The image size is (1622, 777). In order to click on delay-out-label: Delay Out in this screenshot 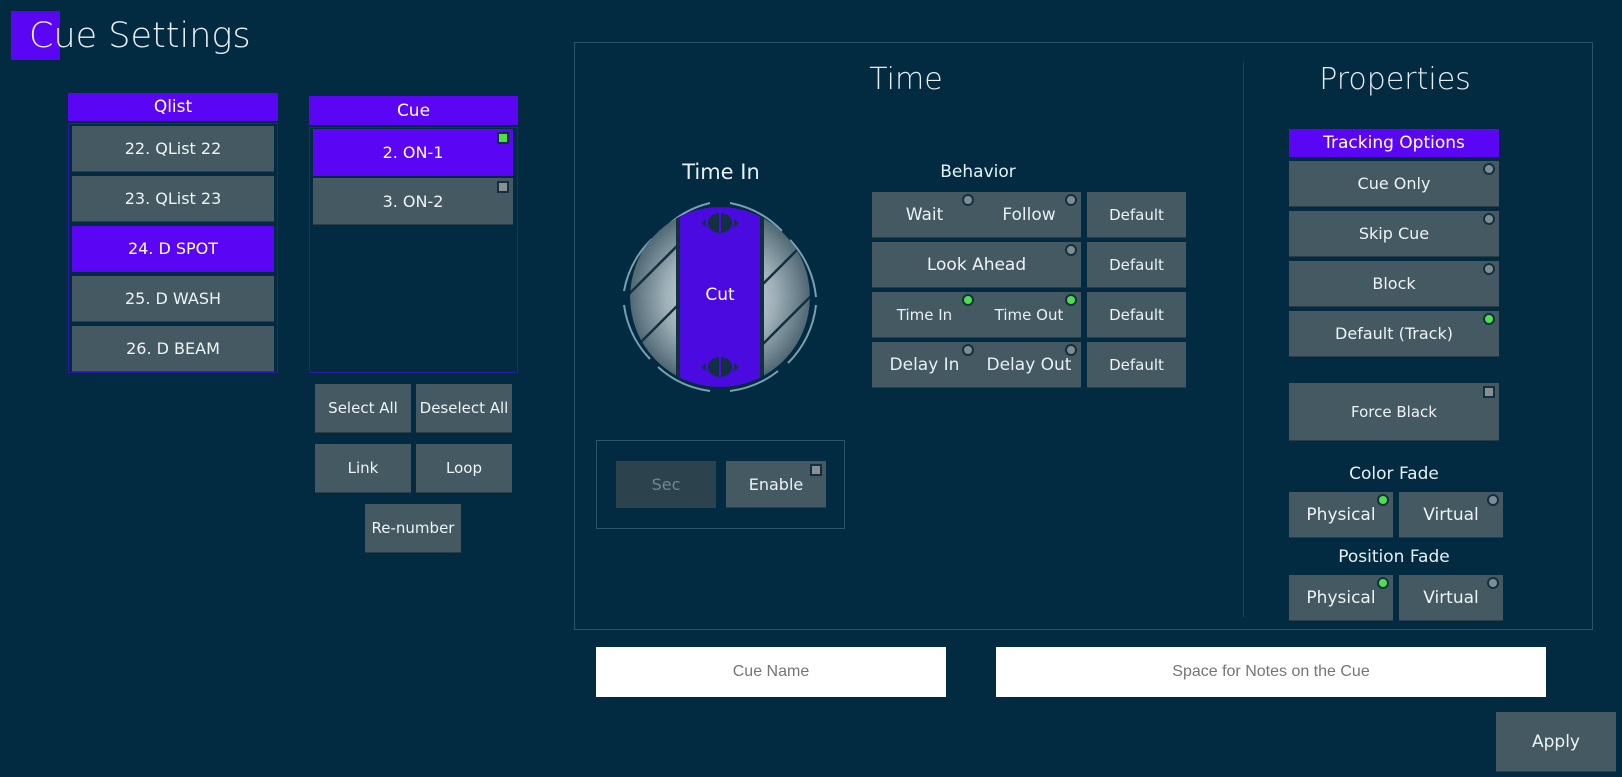, I will do `click(1029, 365)`.